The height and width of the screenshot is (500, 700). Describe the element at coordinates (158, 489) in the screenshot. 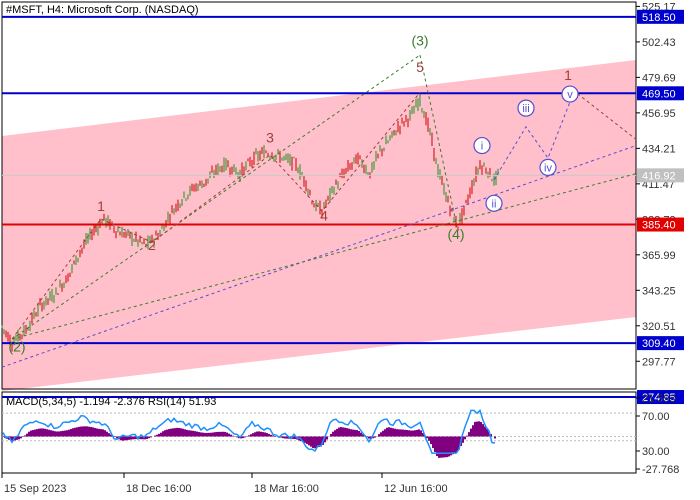

I see `x-tick-label: 18 Dec 16:00` at that location.